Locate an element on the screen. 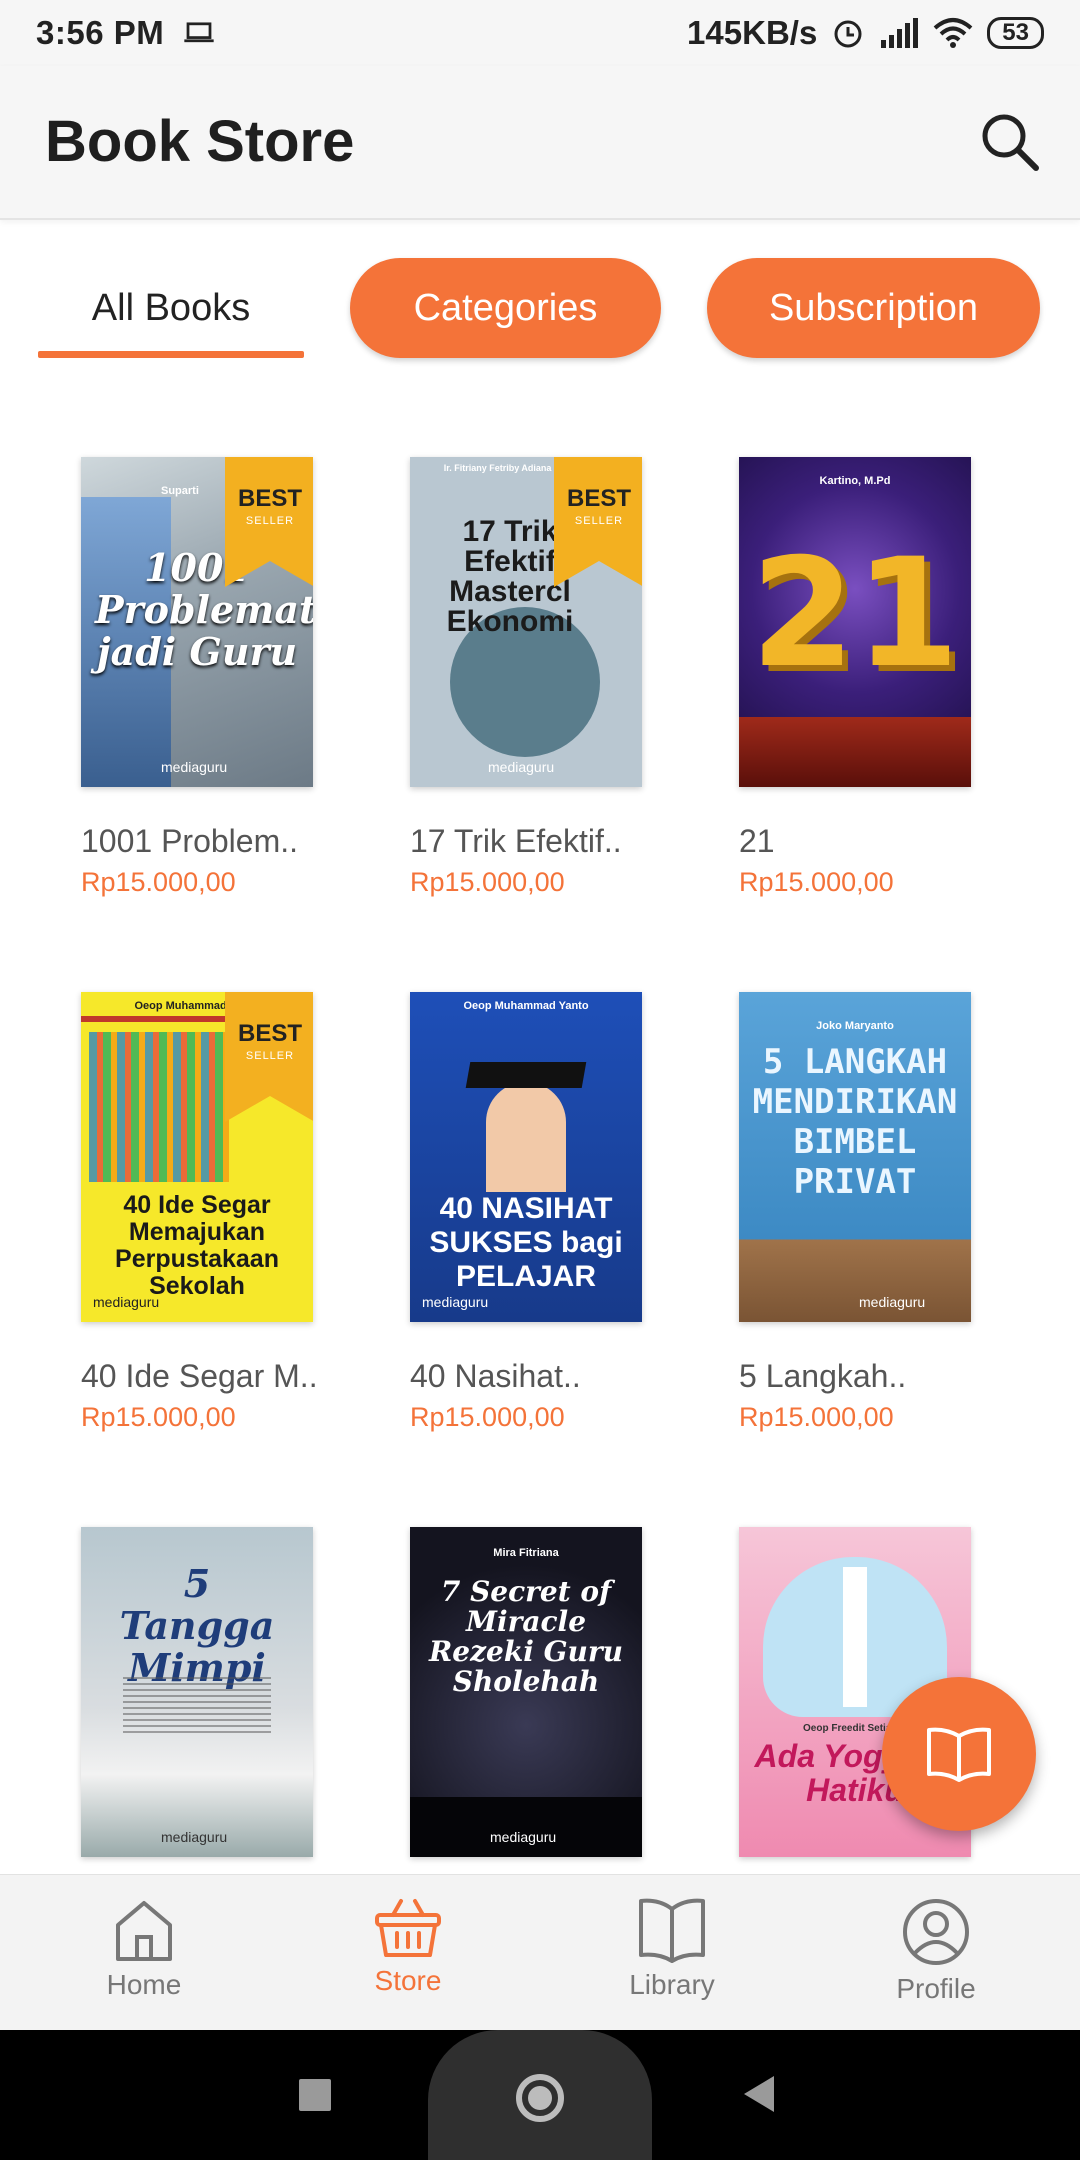 The width and height of the screenshot is (1080, 2160). nav-profile: Profile is located at coordinates (936, 1953).